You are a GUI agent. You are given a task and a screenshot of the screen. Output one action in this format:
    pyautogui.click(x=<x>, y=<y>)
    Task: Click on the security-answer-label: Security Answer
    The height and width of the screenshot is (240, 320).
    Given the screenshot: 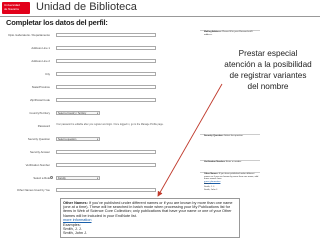 What is the action you would take?
    pyautogui.click(x=39, y=152)
    